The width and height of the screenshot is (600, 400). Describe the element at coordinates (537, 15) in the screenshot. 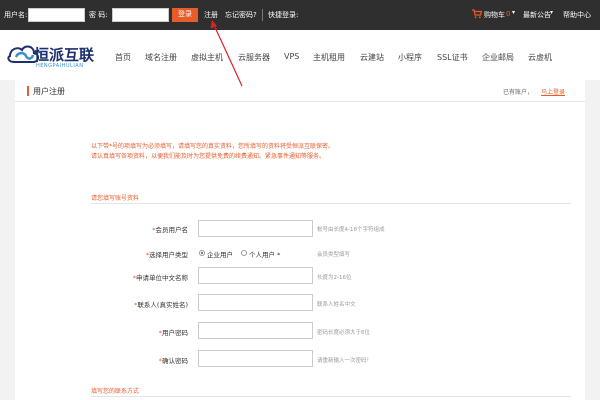

I see `announcement-link: 最新公告` at that location.